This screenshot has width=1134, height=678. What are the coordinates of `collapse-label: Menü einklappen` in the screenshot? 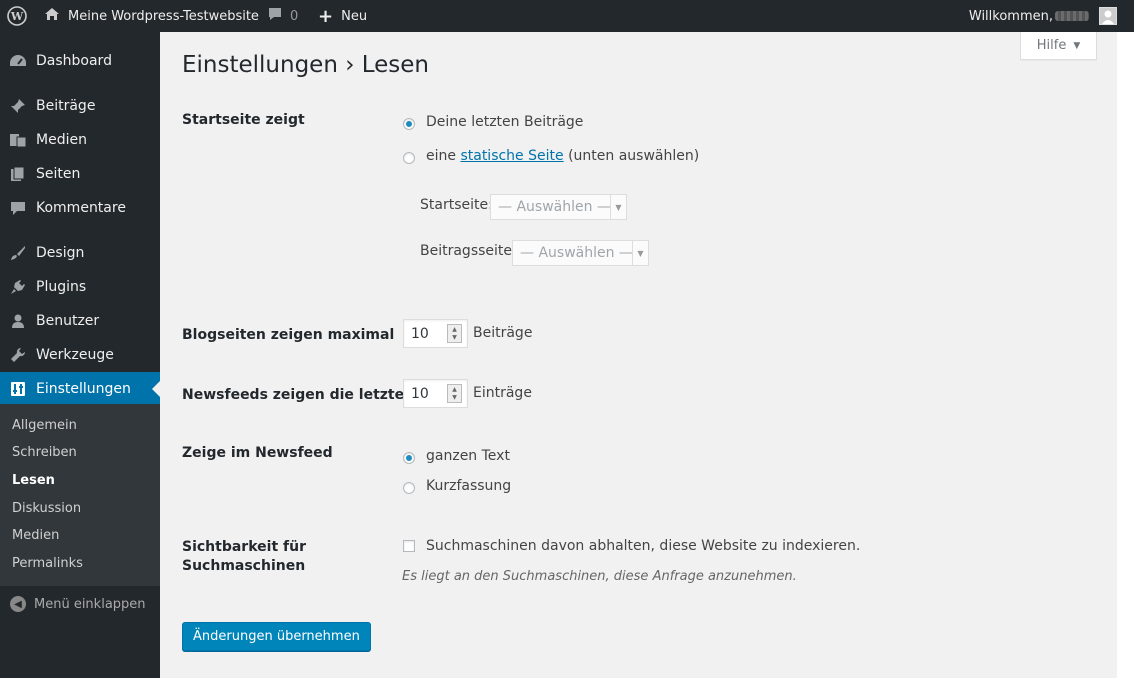 It's located at (90, 604).